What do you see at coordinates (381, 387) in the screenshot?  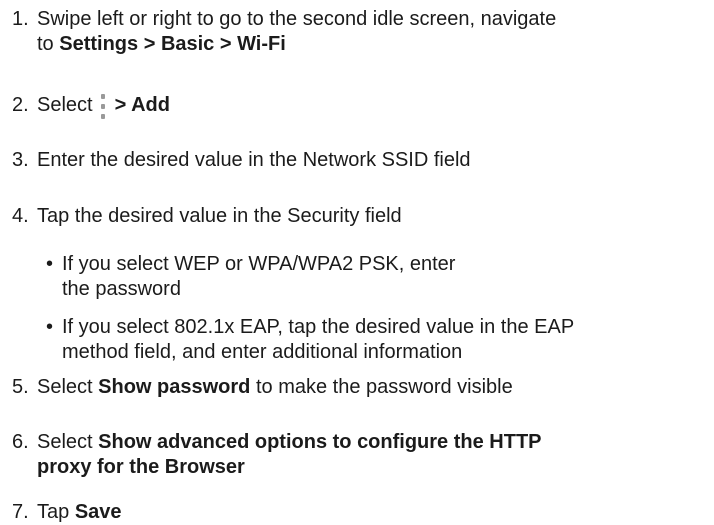 I see `step-text-fragment: to make the password visible` at bounding box center [381, 387].